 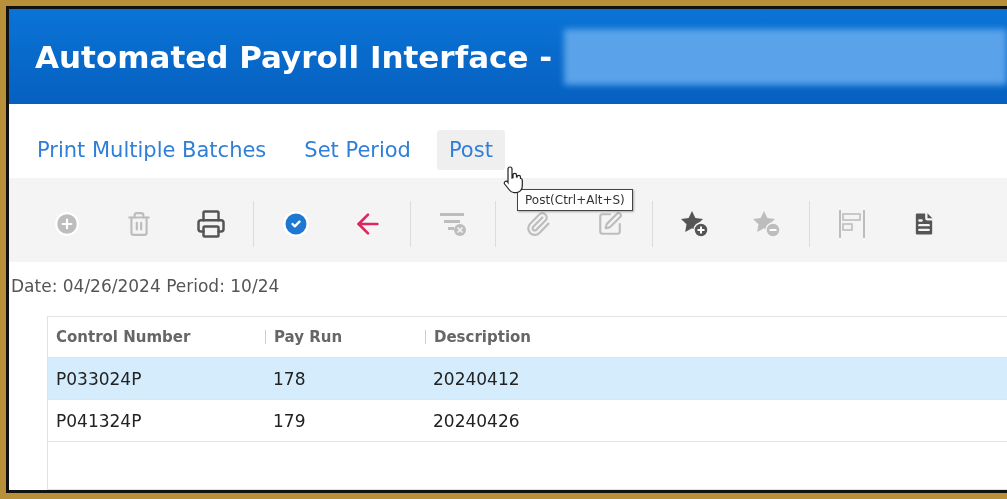 What do you see at coordinates (211, 224) in the screenshot?
I see `printer-icon` at bounding box center [211, 224].